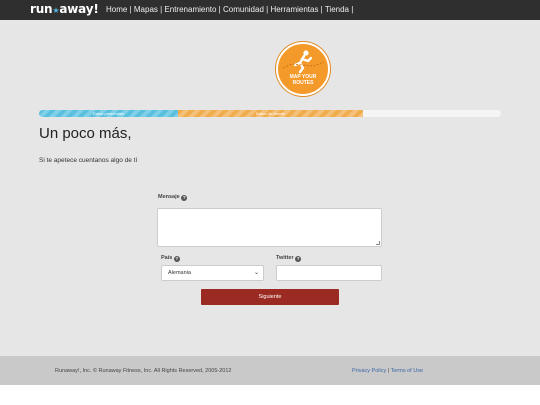 This screenshot has height=405, width=540. I want to click on progress-step-interests: Datos de interes, so click(270, 113).